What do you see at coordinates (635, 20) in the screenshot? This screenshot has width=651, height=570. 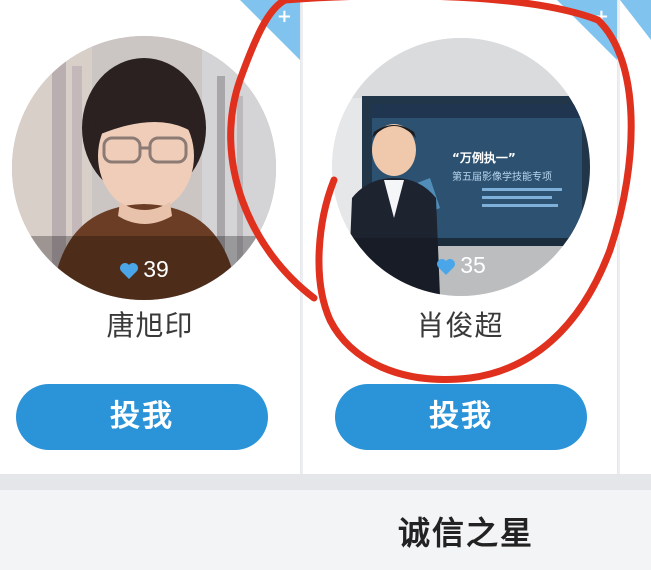 I see `corner-badge` at bounding box center [635, 20].